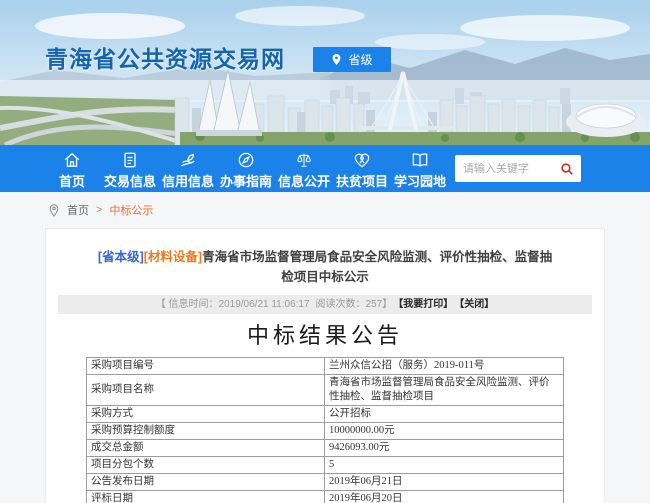  Describe the element at coordinates (304, 181) in the screenshot. I see `nav-item-label: 信息公开` at that location.